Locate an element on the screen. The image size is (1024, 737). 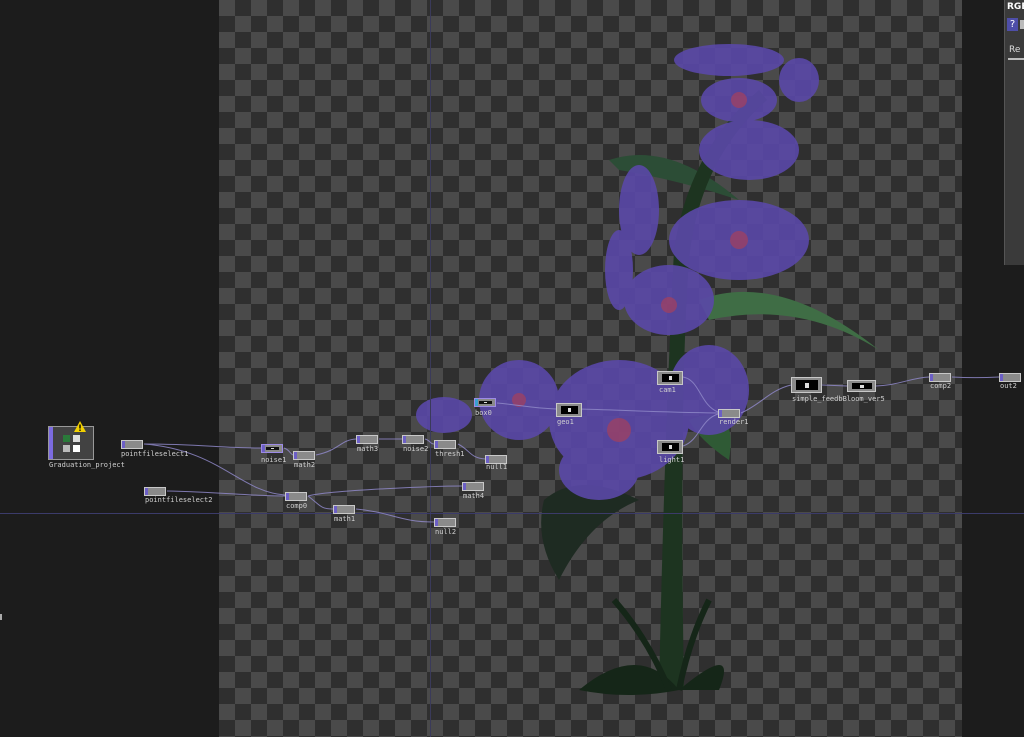
node-label: simple_feedbBloom_ver5 is located at coordinates (838, 399).